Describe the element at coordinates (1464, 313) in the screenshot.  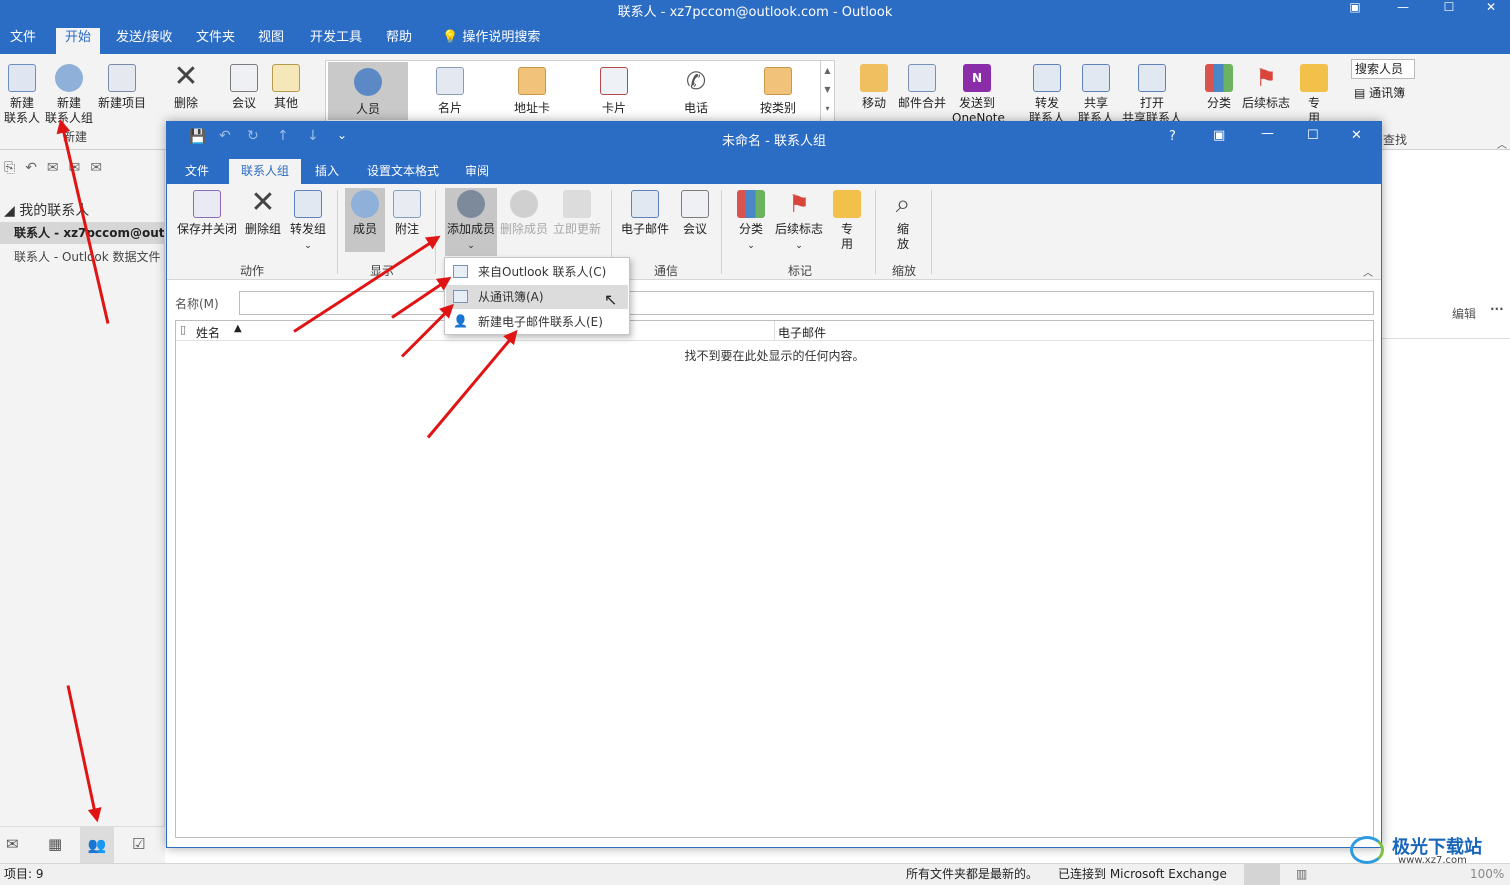
I see `edit-link: 编辑` at that location.